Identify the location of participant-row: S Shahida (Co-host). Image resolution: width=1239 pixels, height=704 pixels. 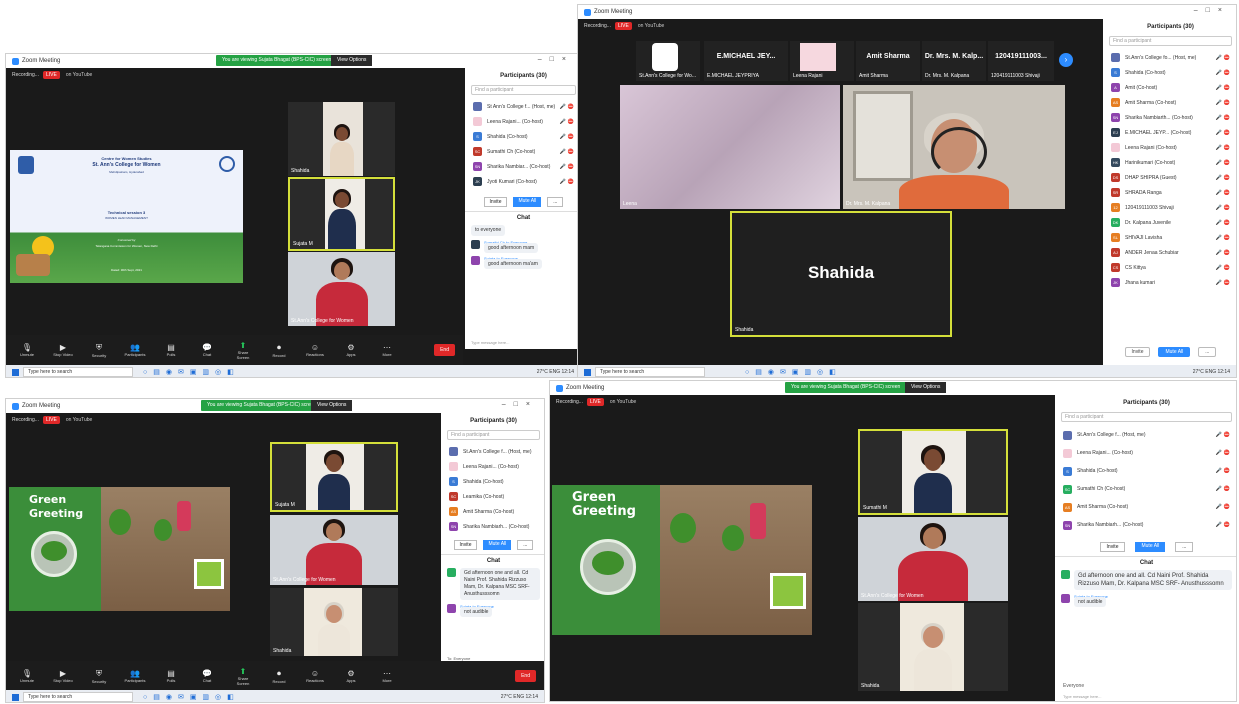
(492, 481).